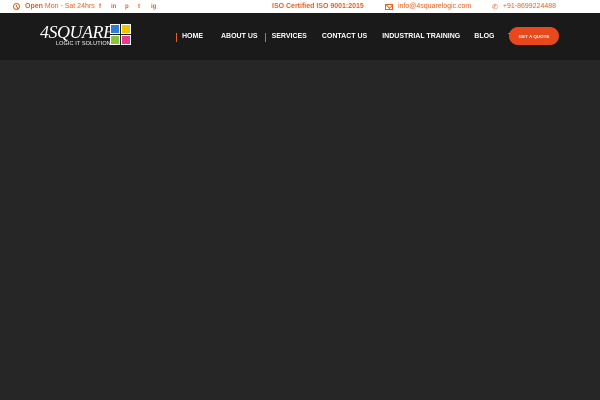  Describe the element at coordinates (529, 6) in the screenshot. I see `phone-text: +91-8699224488` at that location.